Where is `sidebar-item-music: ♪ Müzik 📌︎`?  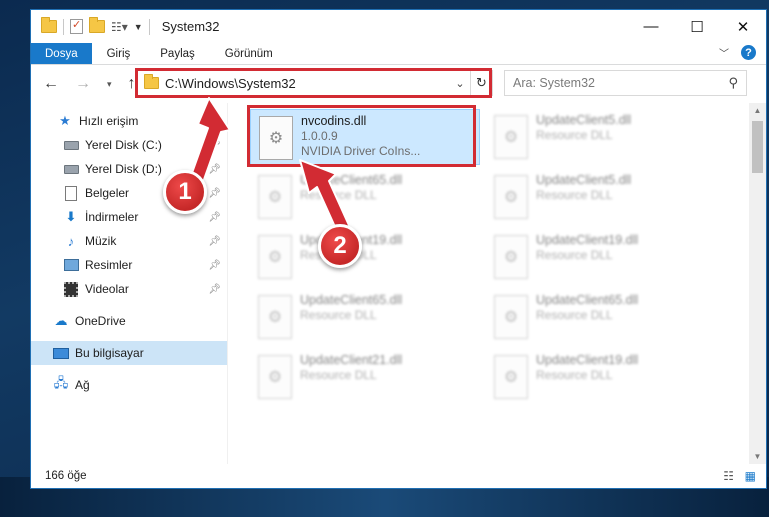 sidebar-item-music: ♪ Müzik 📌︎ is located at coordinates (129, 241).